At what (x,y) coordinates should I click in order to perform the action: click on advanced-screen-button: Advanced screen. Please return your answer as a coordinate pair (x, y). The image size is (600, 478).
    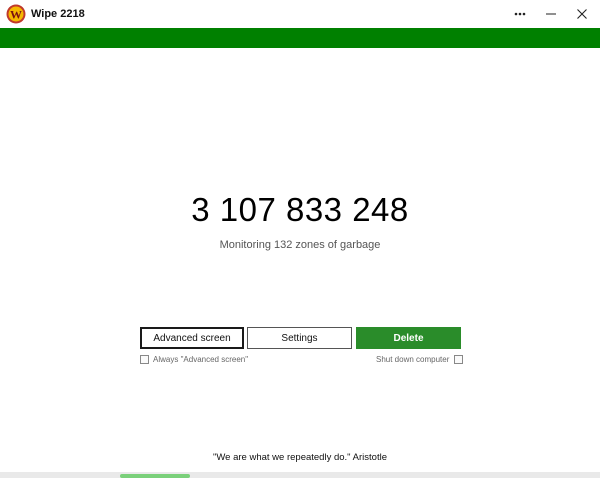
    Looking at the image, I should click on (192, 338).